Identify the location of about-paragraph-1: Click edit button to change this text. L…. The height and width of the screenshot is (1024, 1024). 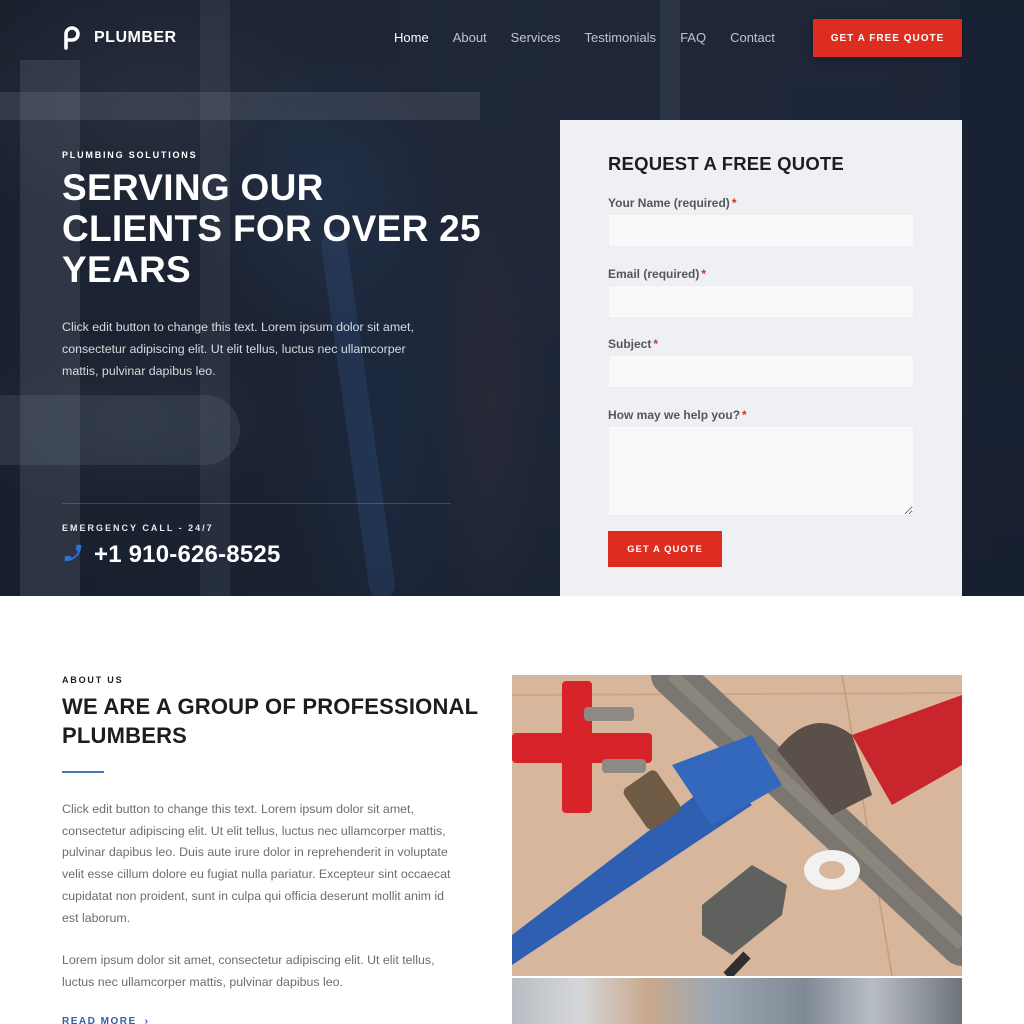
(256, 863).